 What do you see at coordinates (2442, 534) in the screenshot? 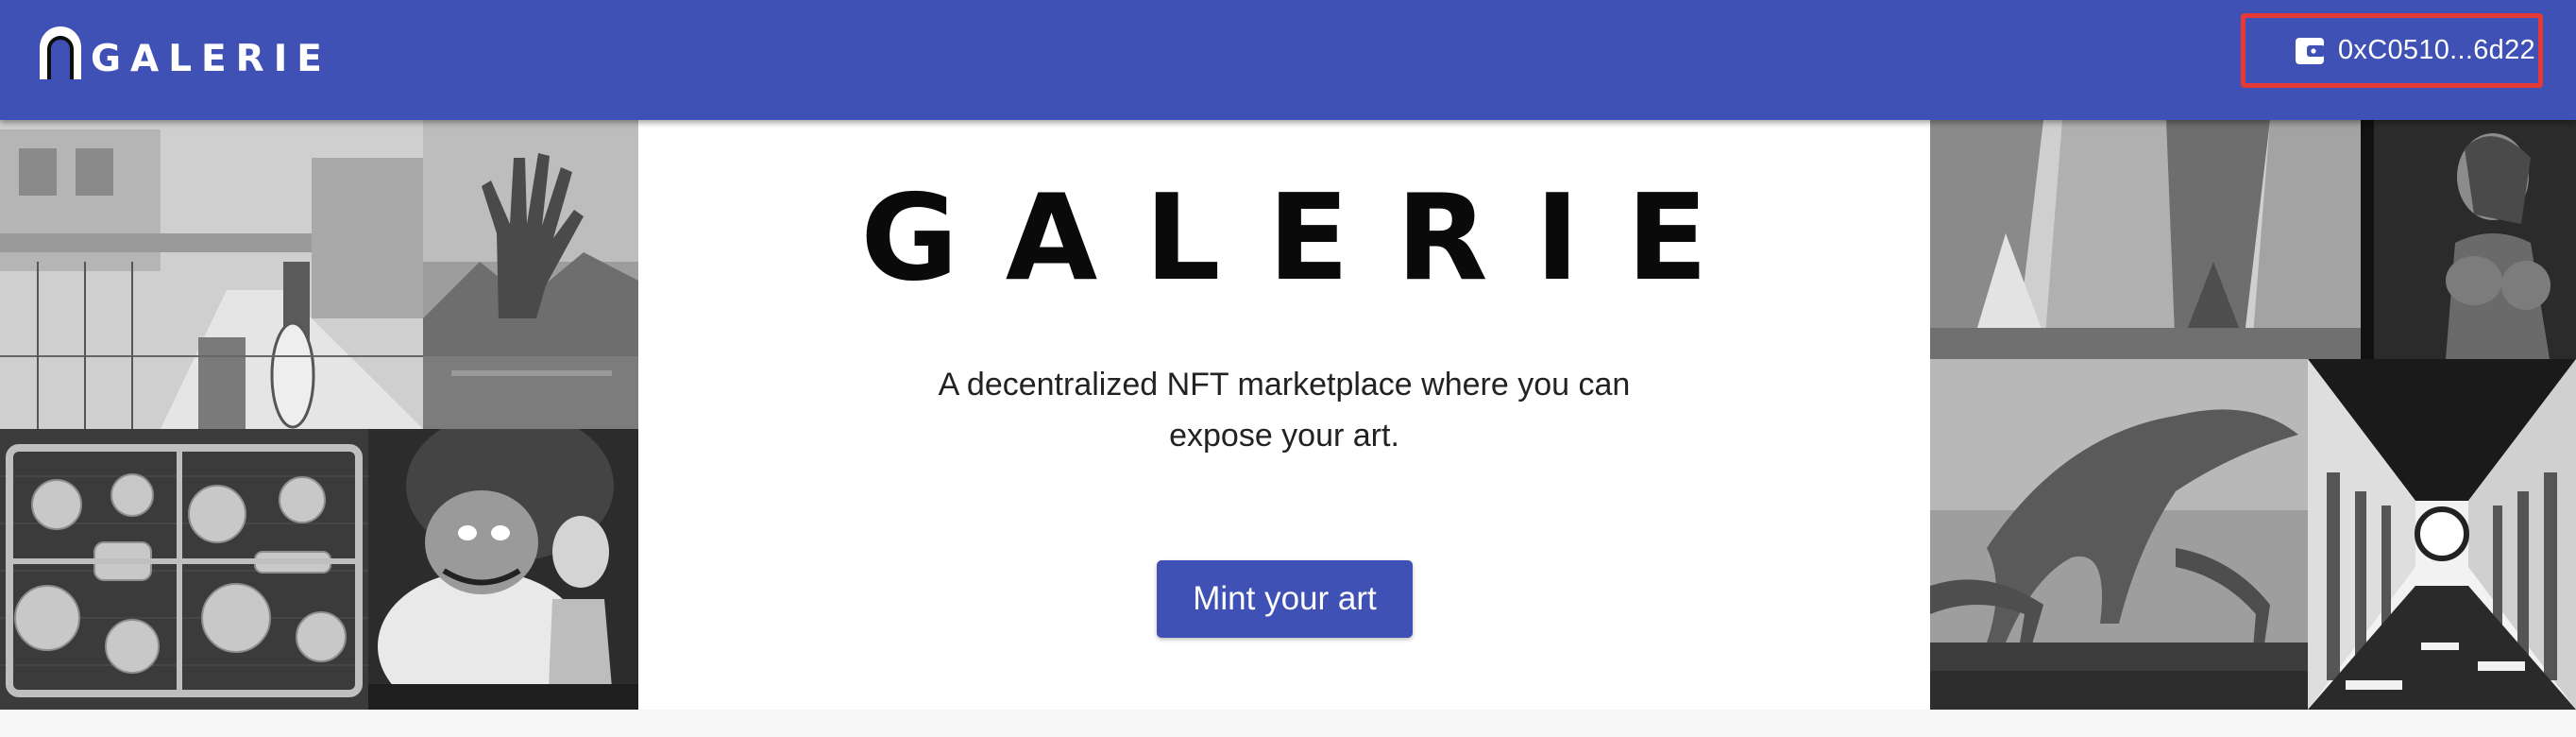
I see `columns-hall-artwork` at bounding box center [2442, 534].